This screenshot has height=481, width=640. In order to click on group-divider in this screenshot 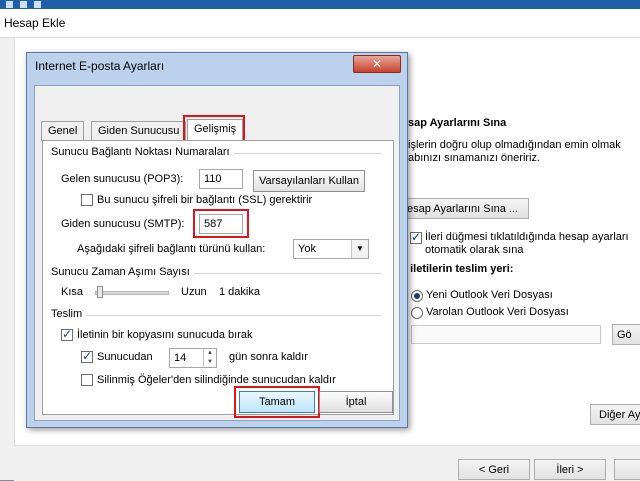, I will do `click(216, 315)`.